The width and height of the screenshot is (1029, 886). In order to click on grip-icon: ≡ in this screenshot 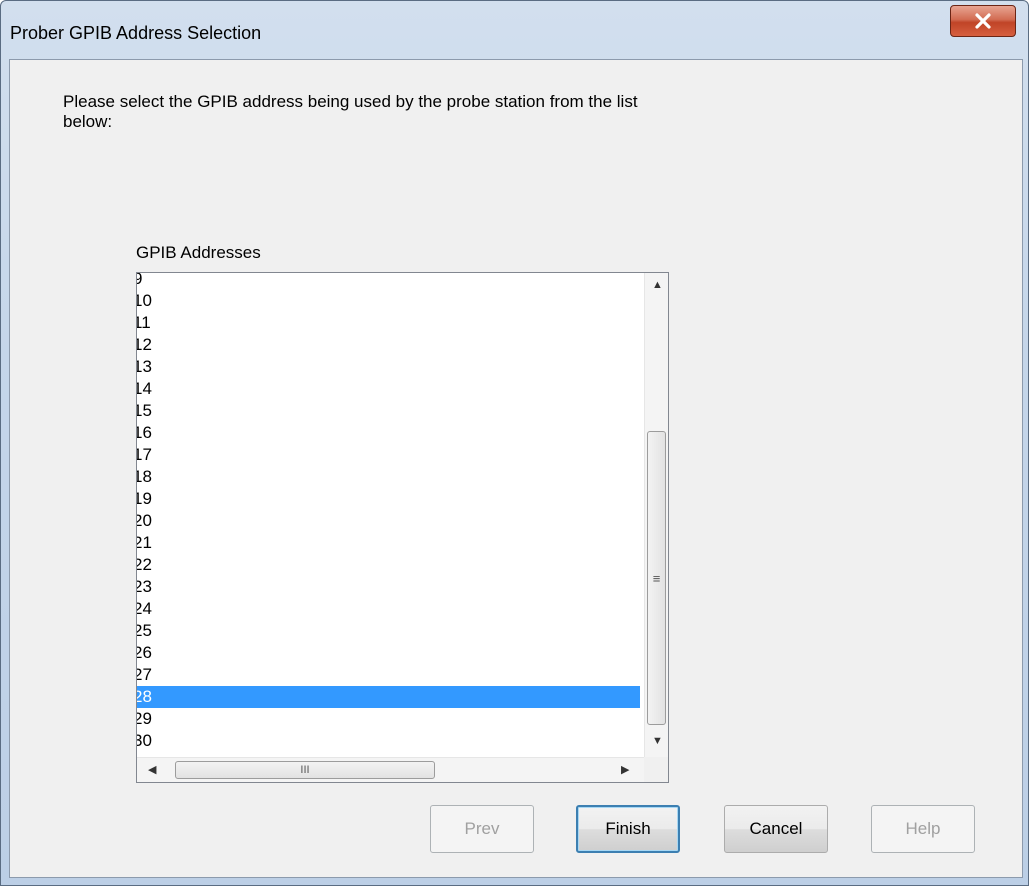, I will do `click(656, 578)`.